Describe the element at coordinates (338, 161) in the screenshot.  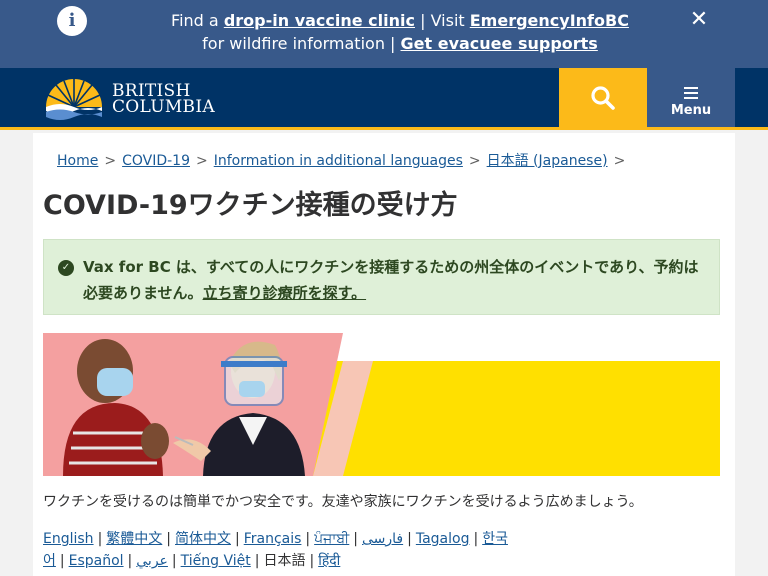
I see `breadcrumb-languages: Information in additional languages` at that location.